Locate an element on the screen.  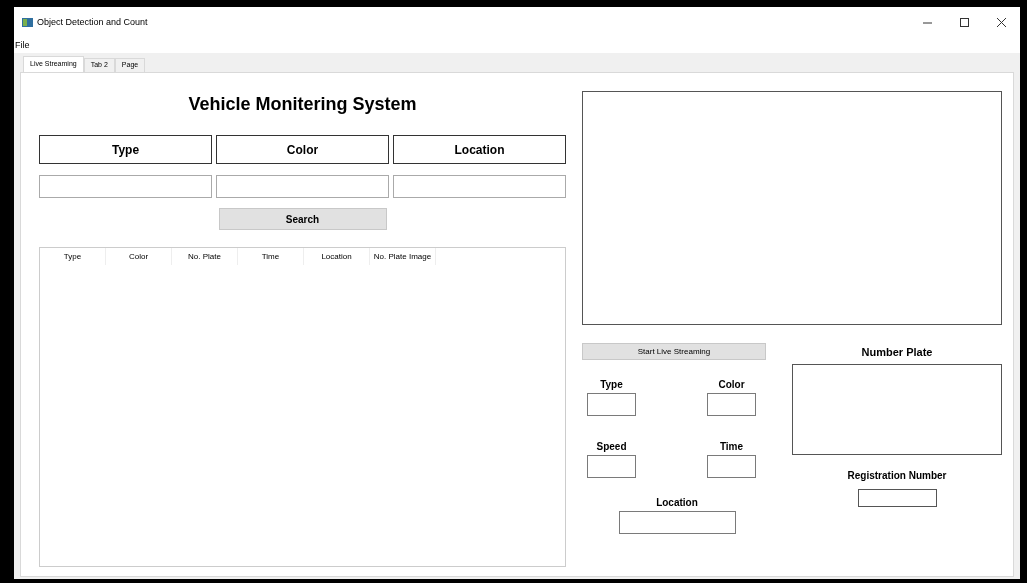
column-header: Color is located at coordinates (139, 256).